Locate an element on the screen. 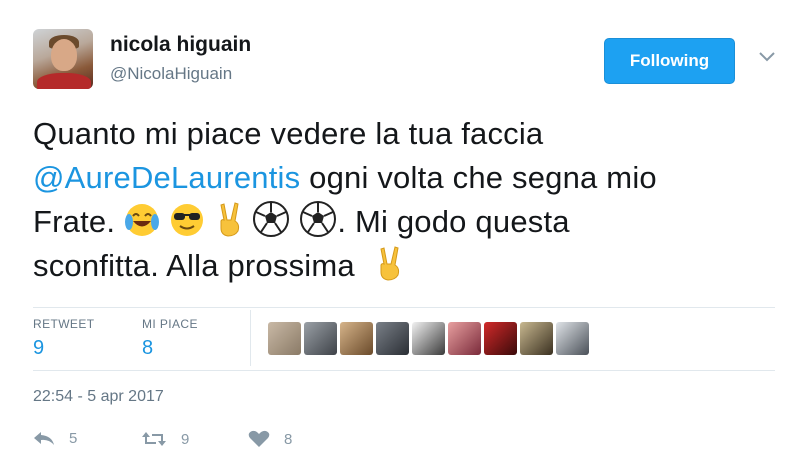 Image resolution: width=810 pixels, height=456 pixels. mention-link: @AureDeLaurentis is located at coordinates (166, 177).